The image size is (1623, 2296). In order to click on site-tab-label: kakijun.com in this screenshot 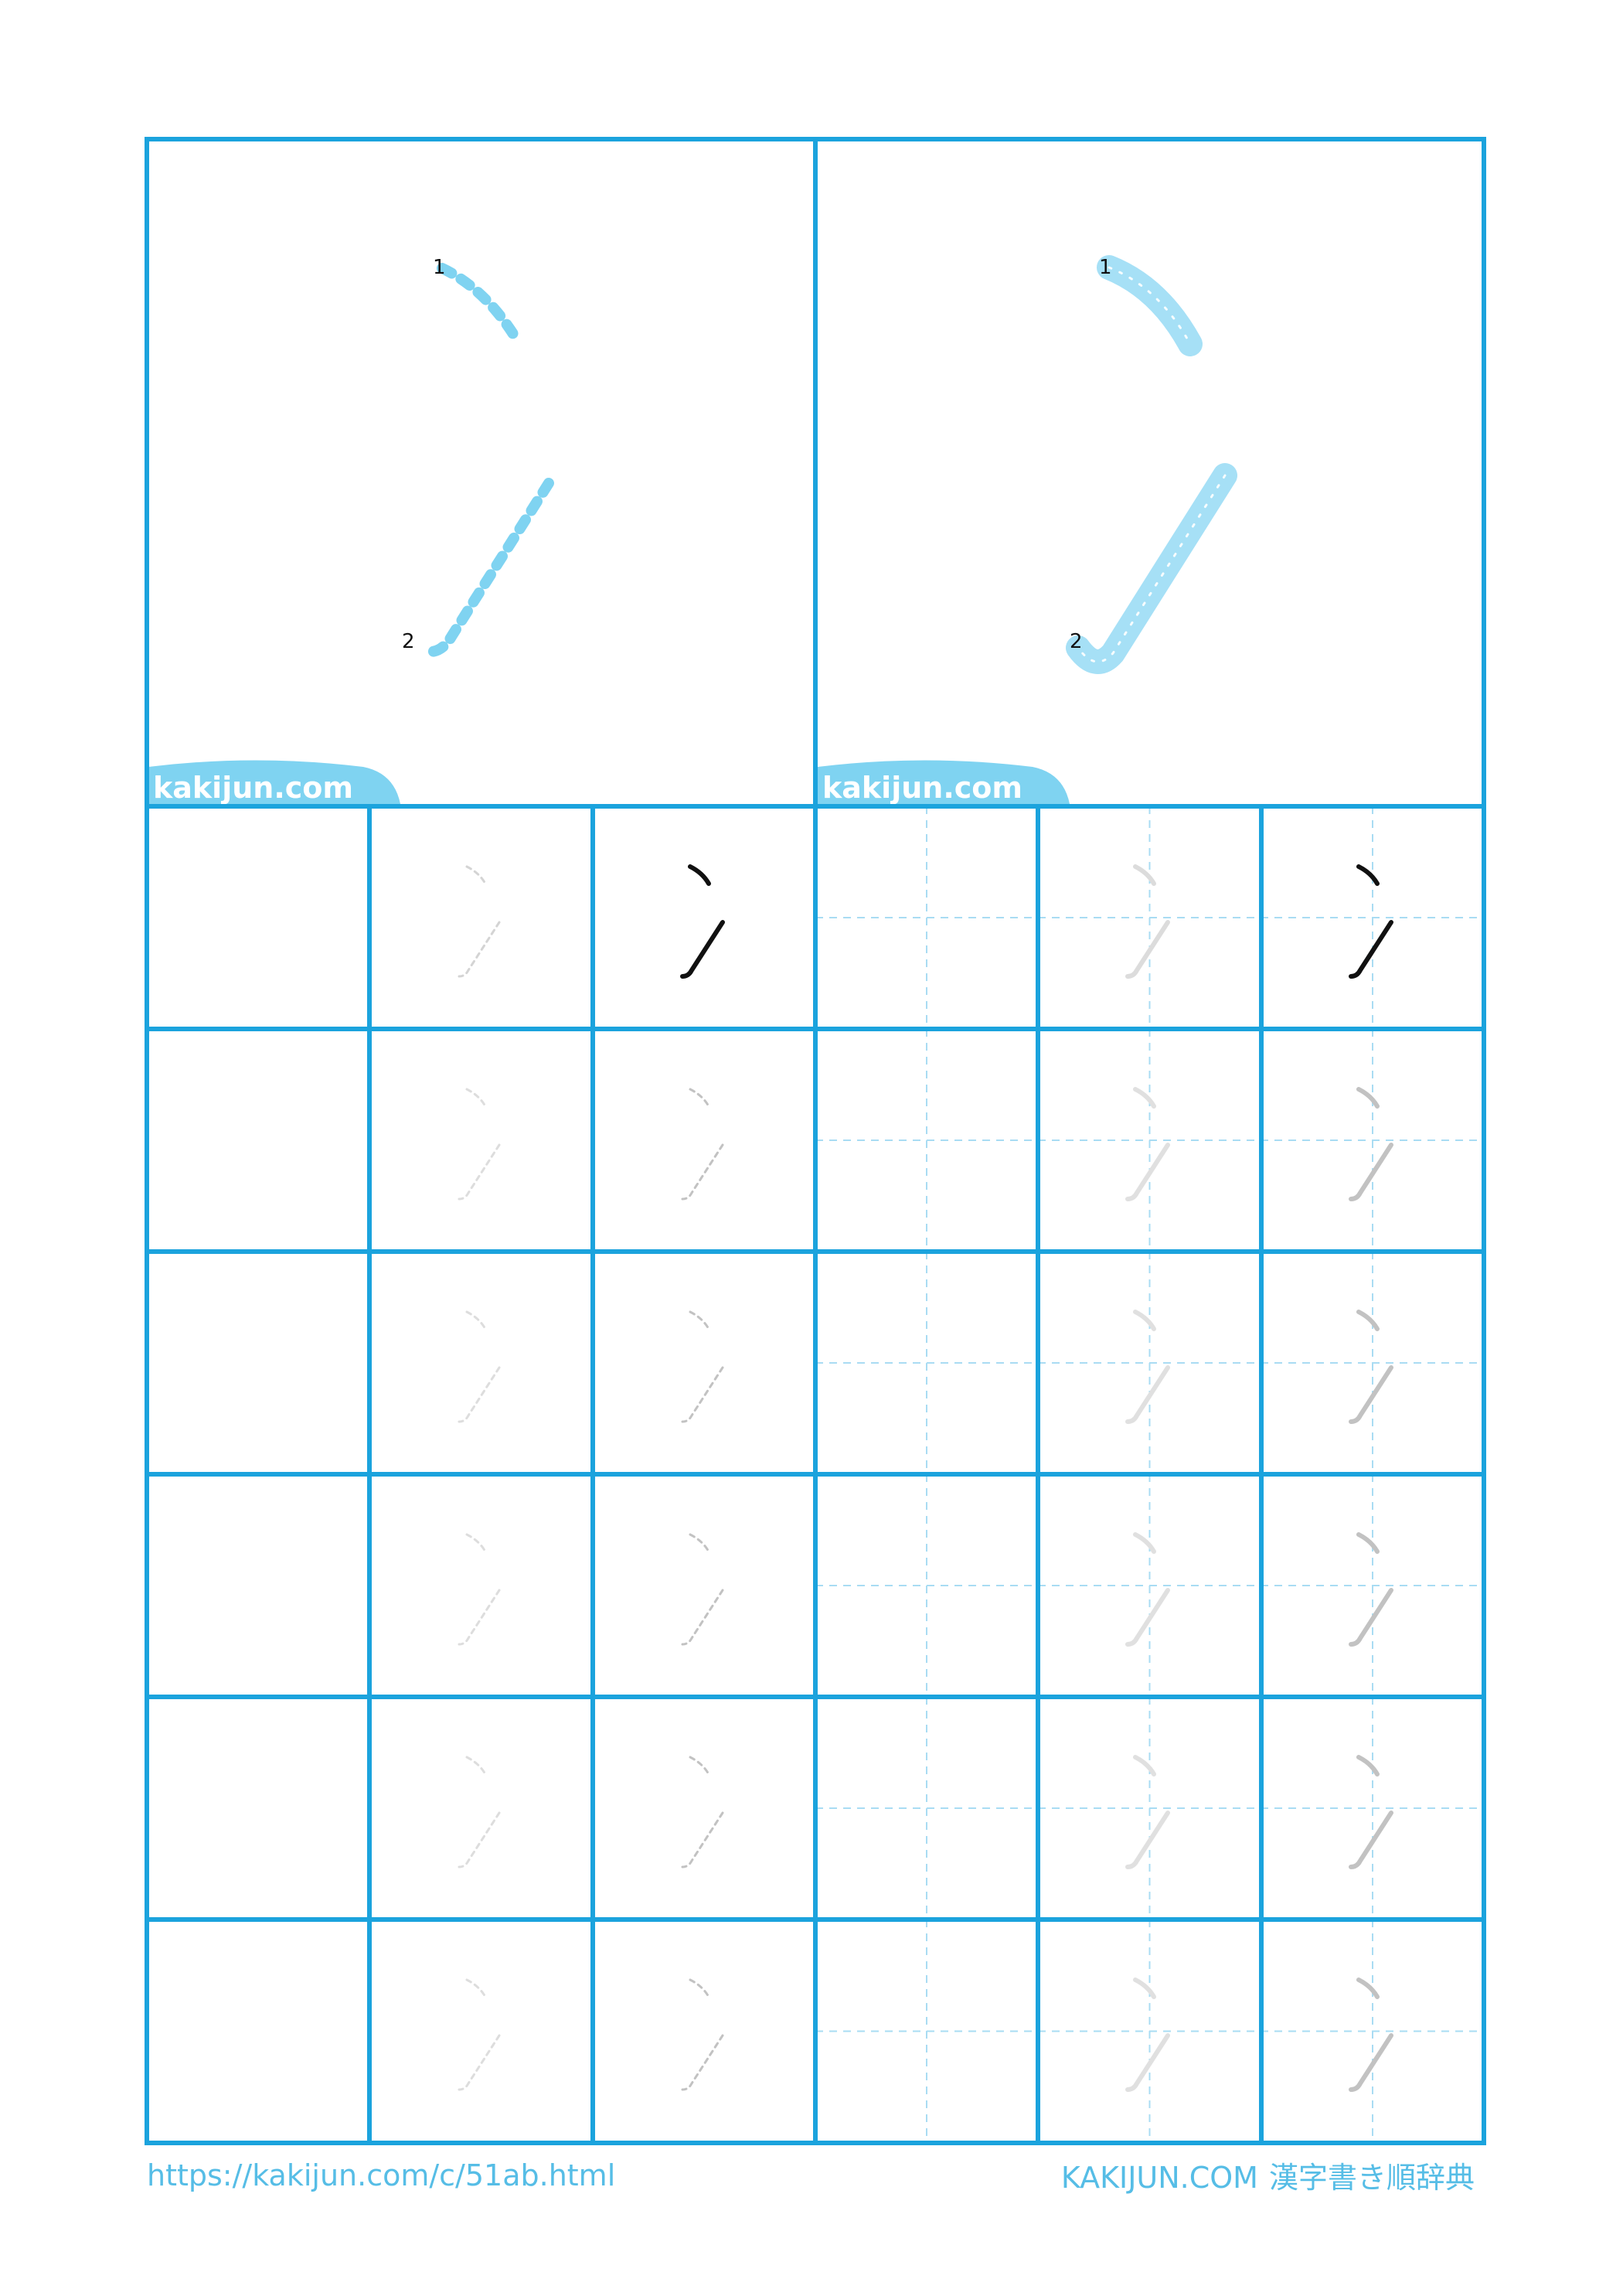, I will do `click(253, 788)`.